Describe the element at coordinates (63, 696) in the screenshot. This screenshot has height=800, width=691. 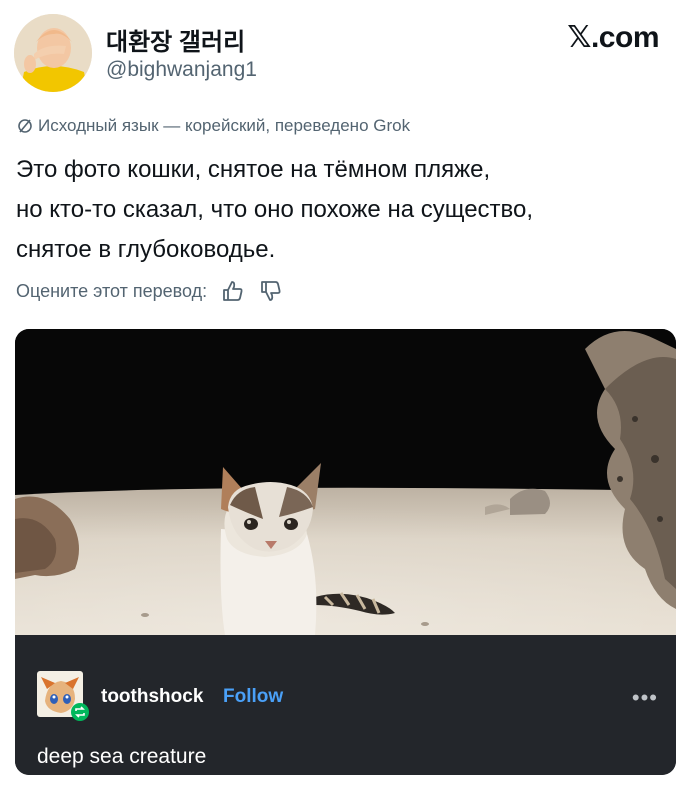
I see `tumblr-user-avatar` at that location.